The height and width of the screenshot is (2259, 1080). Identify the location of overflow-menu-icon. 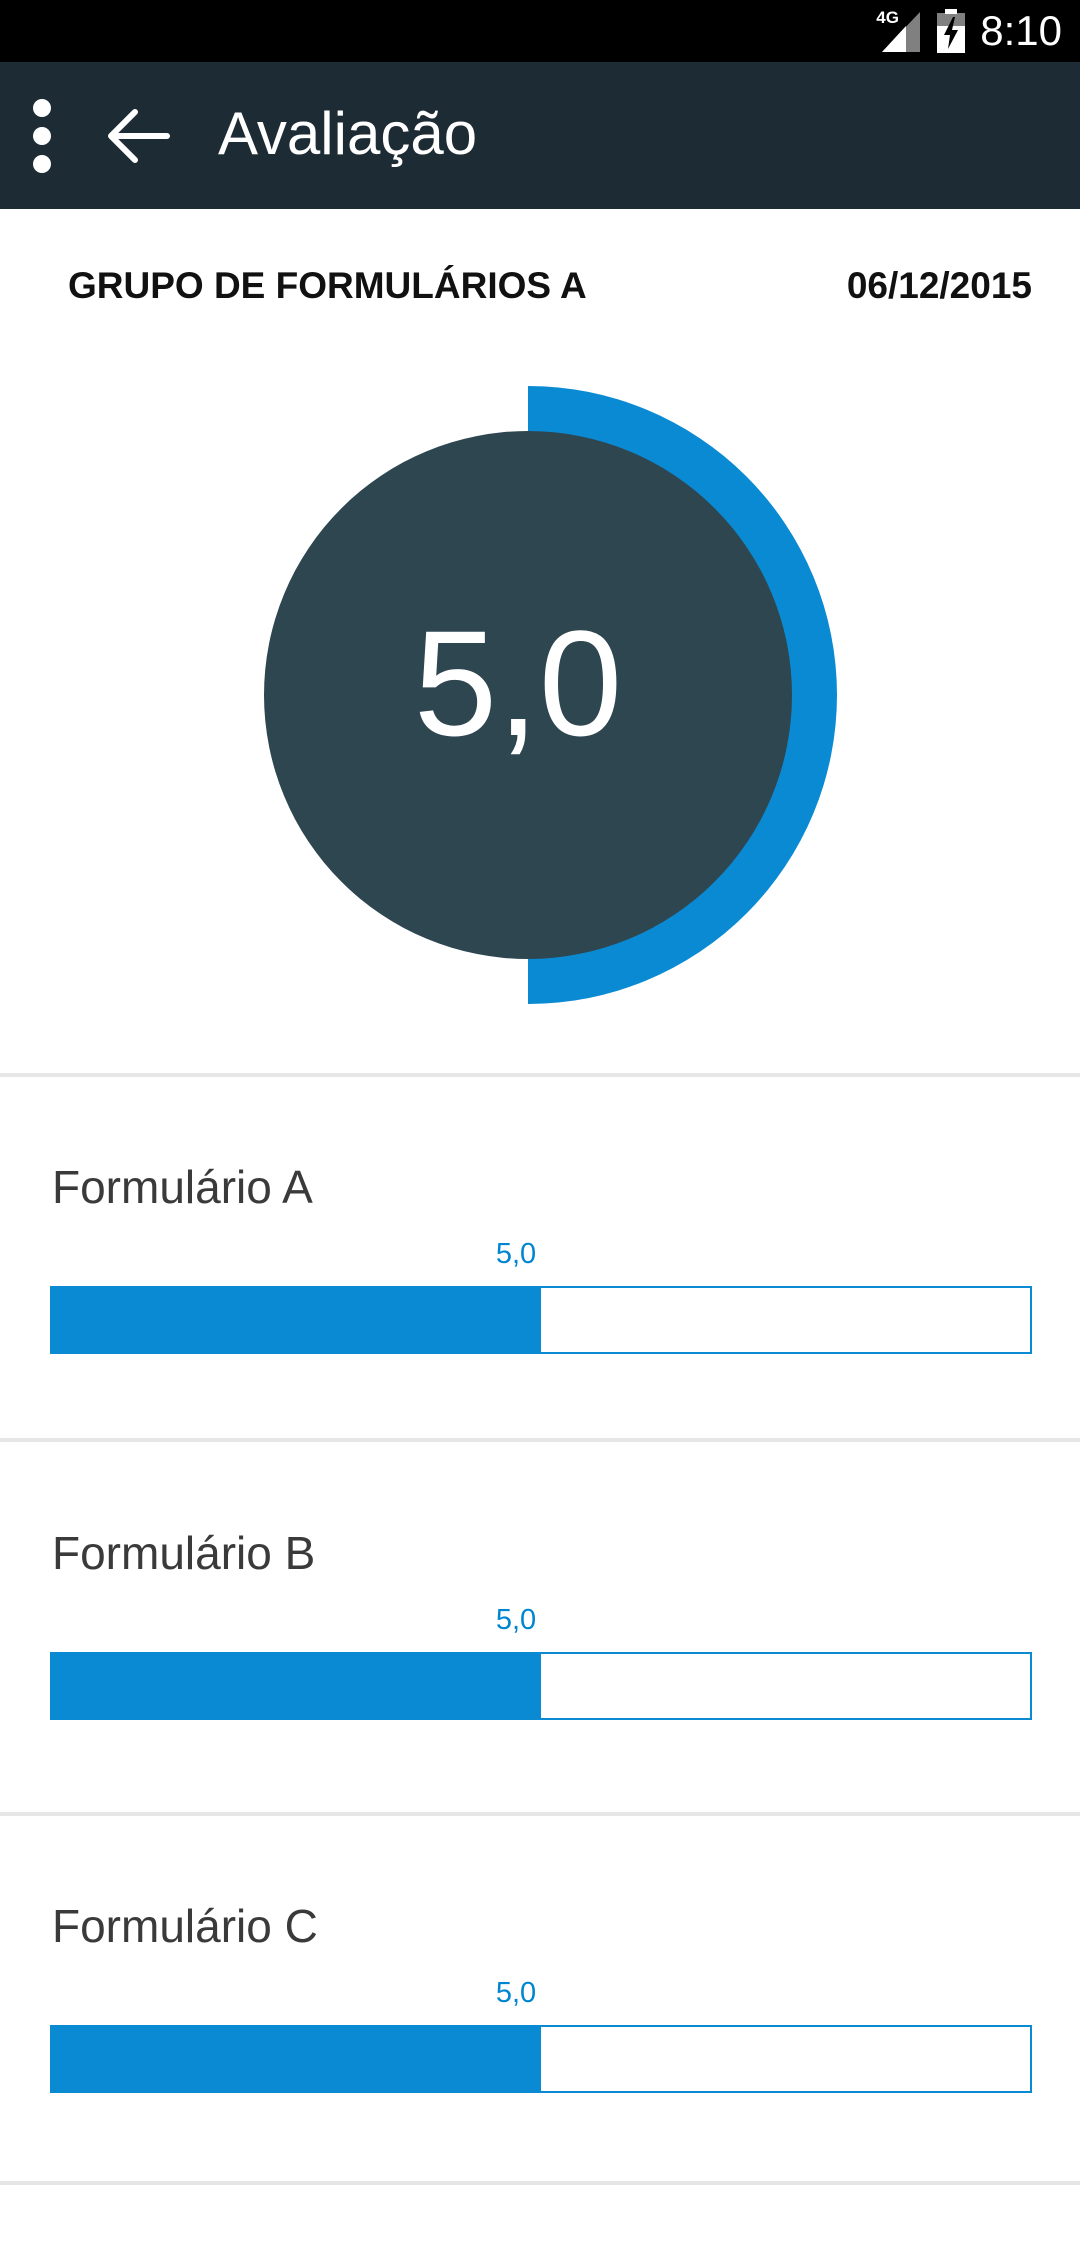
(42, 136).